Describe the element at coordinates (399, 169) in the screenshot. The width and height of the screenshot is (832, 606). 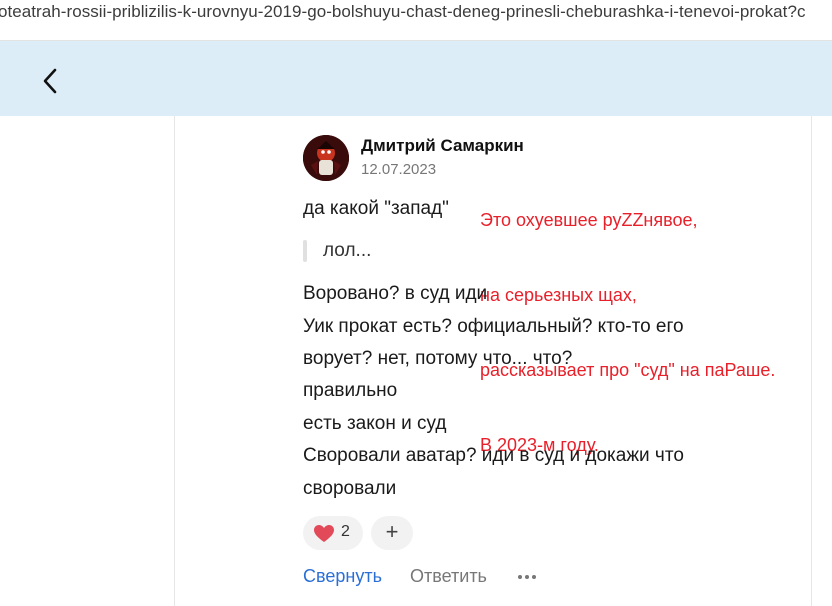
I see `comment-date: 12.07.2023` at that location.